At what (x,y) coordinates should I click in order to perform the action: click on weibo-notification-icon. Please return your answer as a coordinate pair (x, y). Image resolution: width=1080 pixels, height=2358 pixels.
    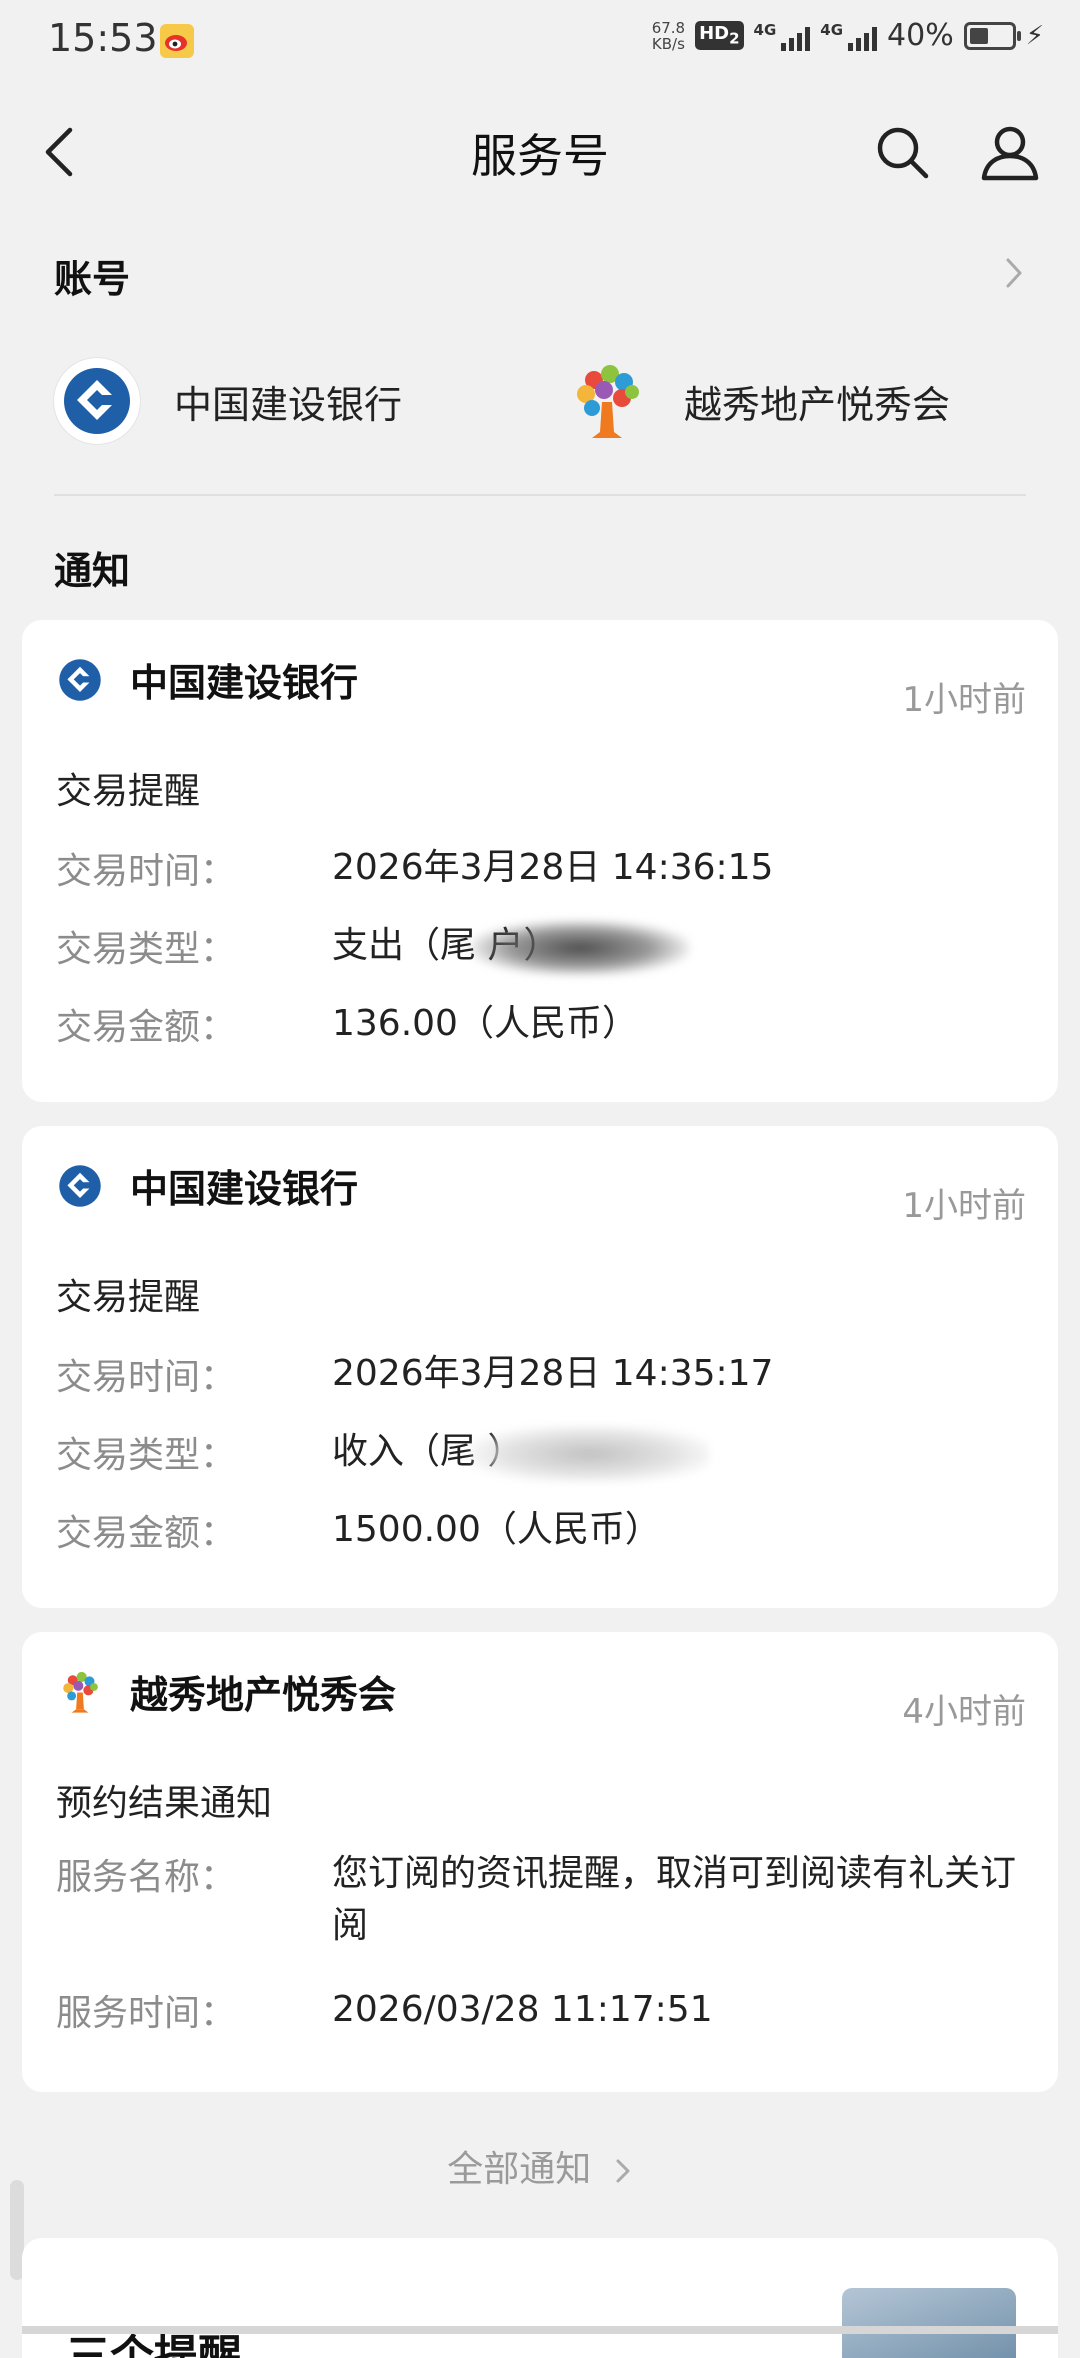
    Looking at the image, I should click on (177, 41).